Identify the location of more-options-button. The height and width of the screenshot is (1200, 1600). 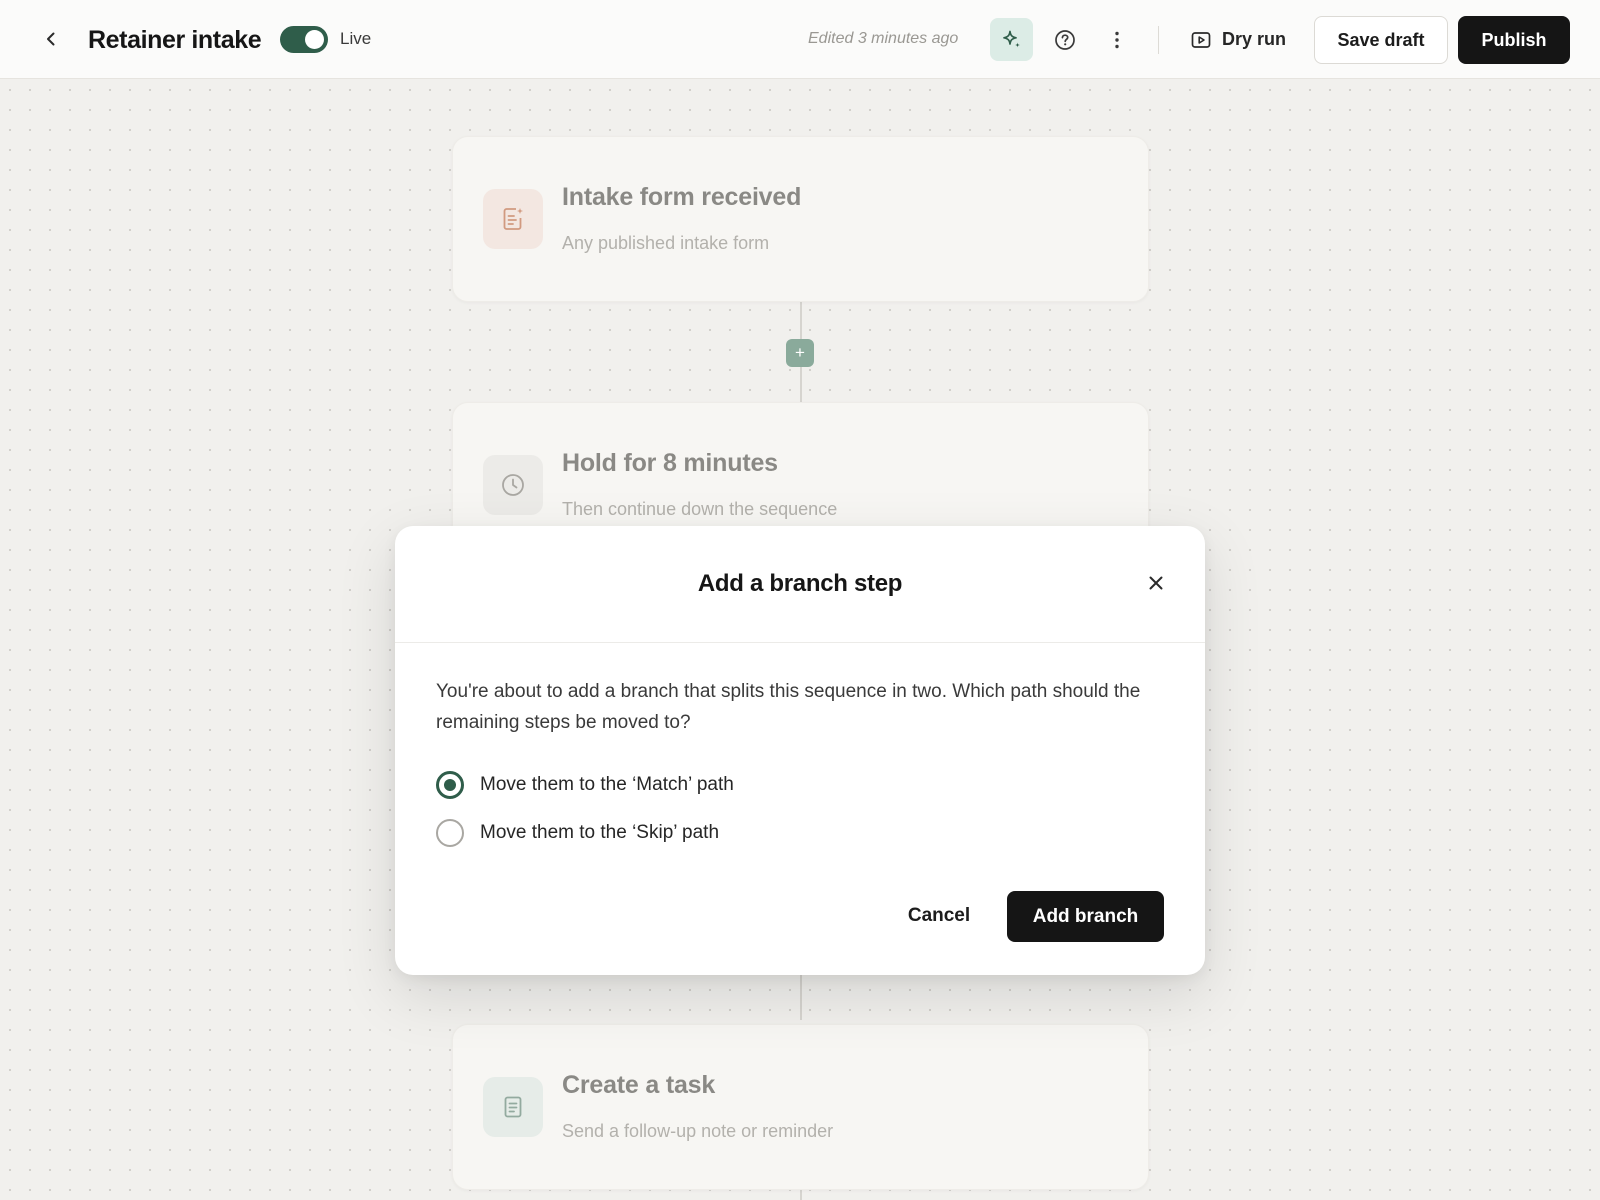
(1116, 39).